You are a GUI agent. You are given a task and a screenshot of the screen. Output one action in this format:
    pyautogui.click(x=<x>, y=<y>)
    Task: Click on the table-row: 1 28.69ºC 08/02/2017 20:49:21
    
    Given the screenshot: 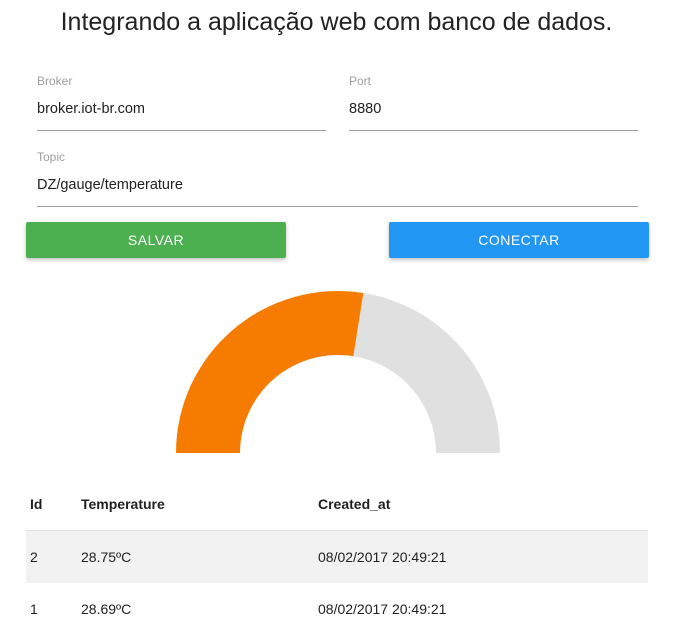 What is the action you would take?
    pyautogui.click(x=337, y=609)
    